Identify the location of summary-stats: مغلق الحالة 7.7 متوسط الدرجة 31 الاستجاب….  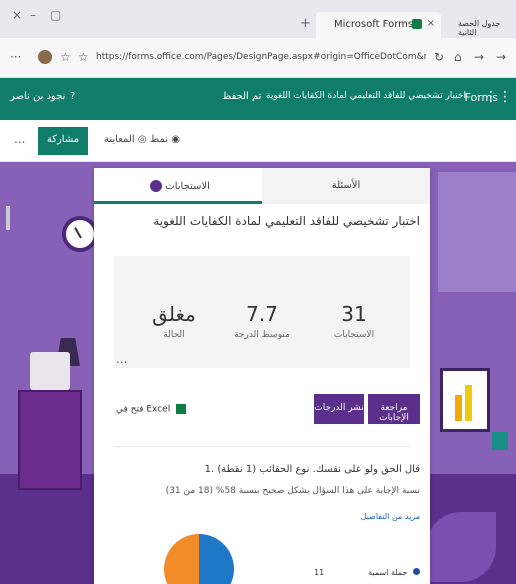
(262, 312).